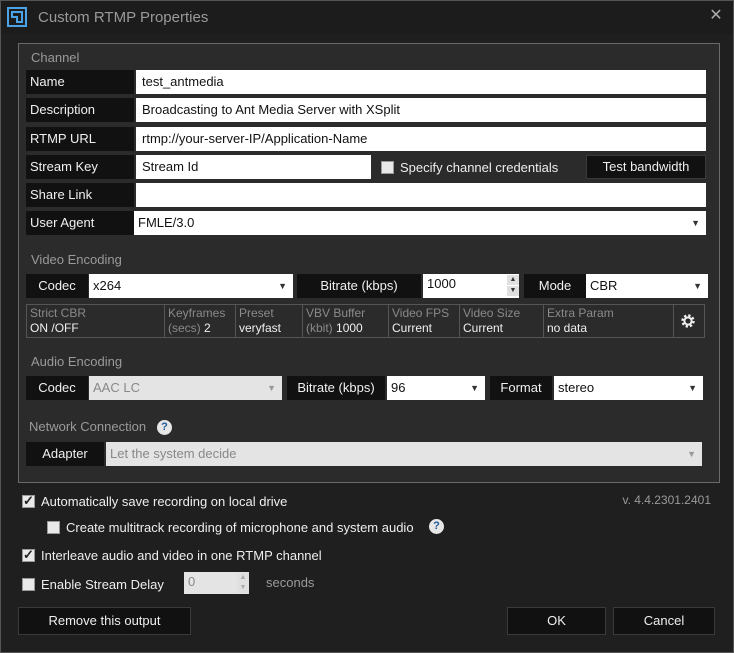 The height and width of the screenshot is (653, 734). I want to click on strict-cbr-on: ON, so click(39, 328).